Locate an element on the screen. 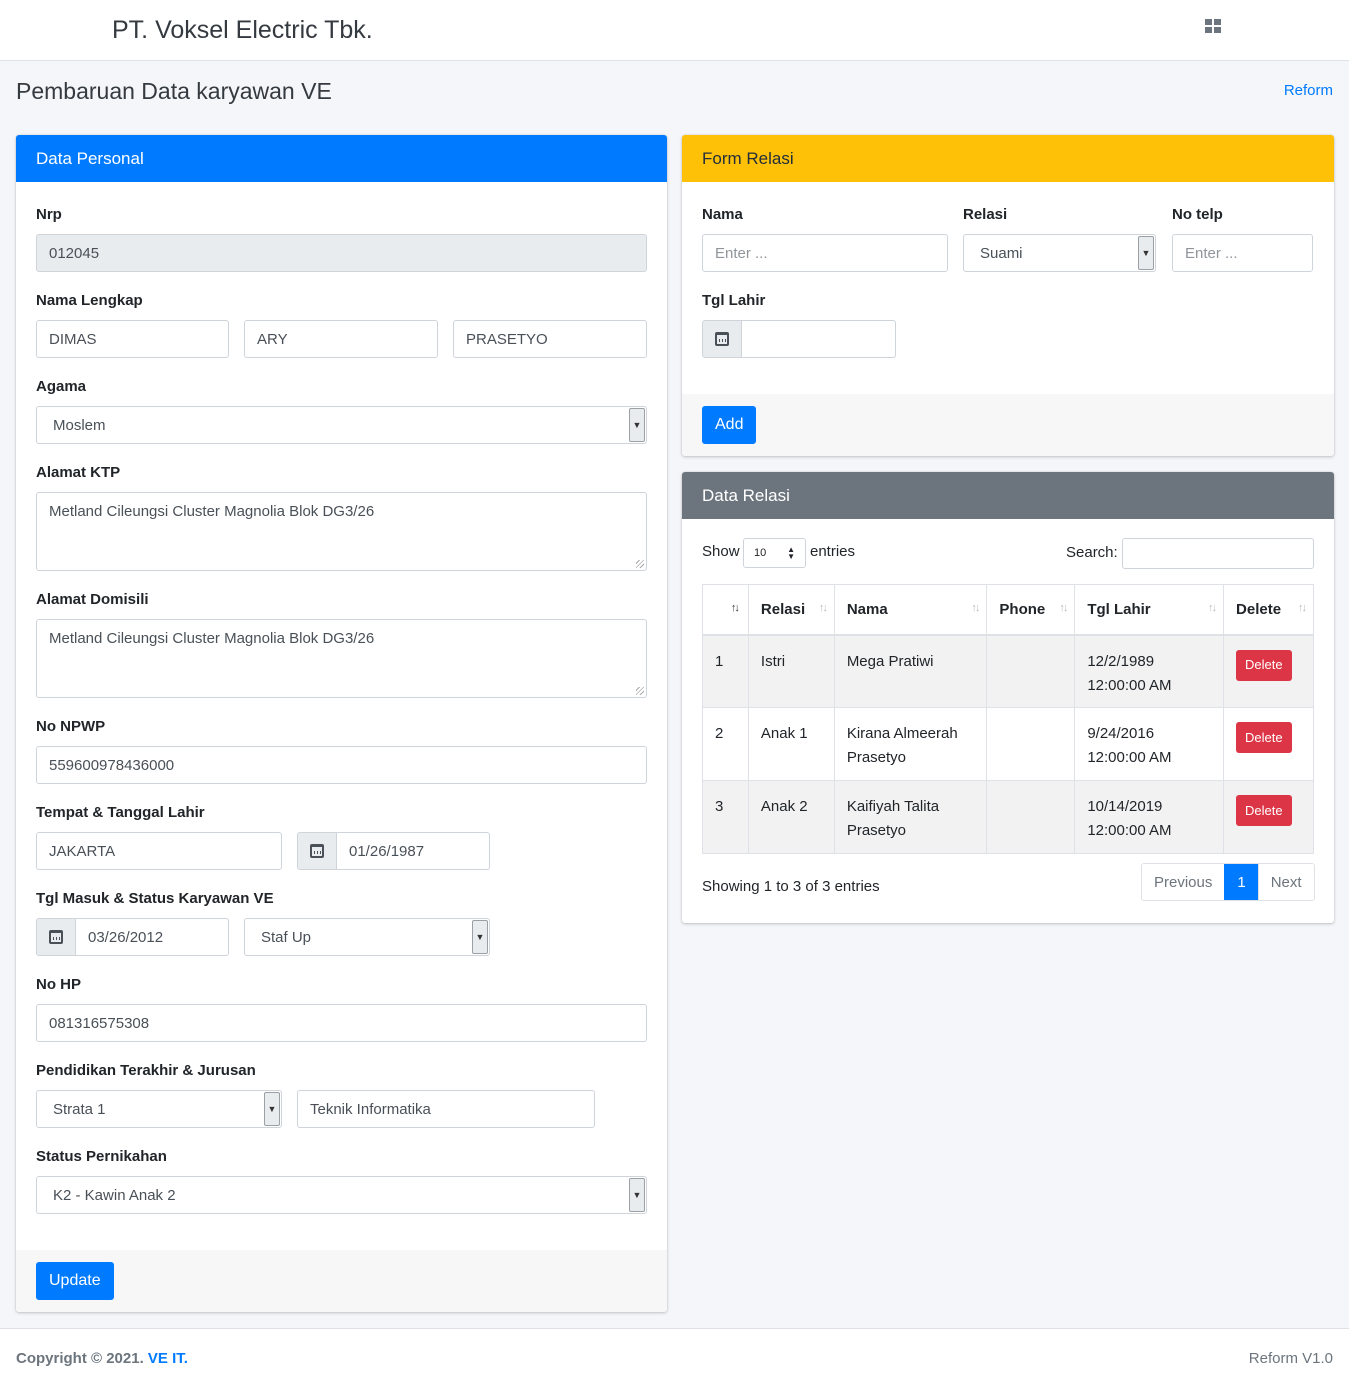  relasi-select: Suami ▼ is located at coordinates (1059, 253).